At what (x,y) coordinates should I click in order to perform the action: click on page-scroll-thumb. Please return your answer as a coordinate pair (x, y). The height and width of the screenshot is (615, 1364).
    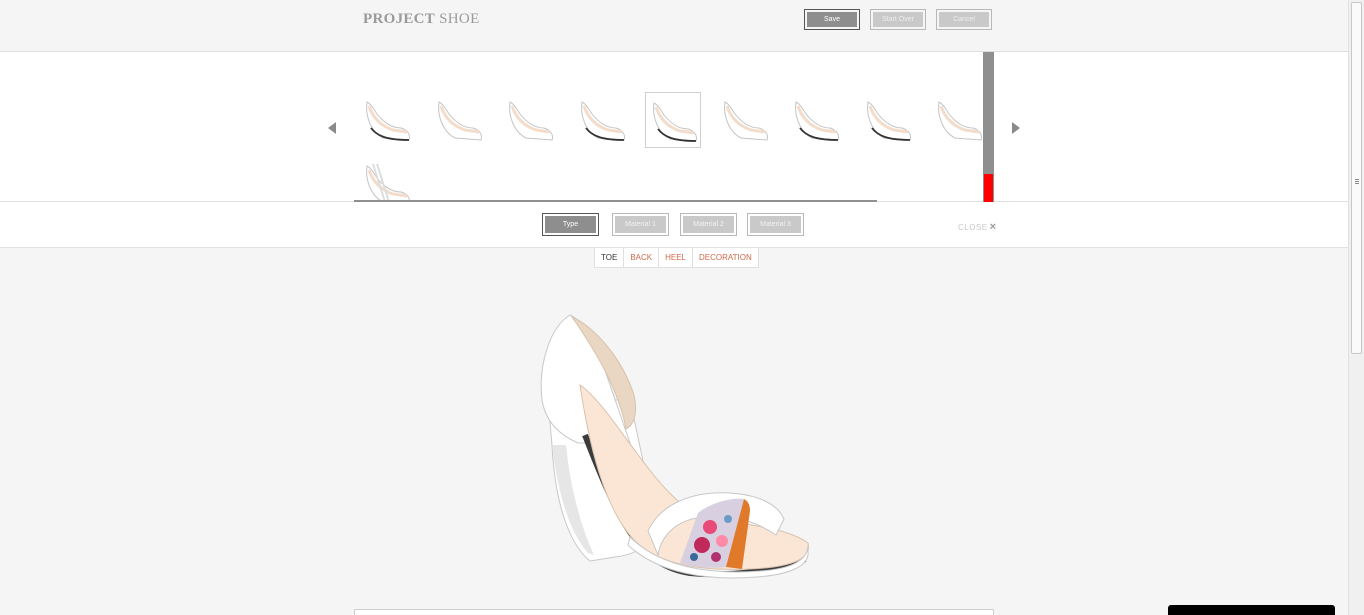
    Looking at the image, I should click on (1356, 178).